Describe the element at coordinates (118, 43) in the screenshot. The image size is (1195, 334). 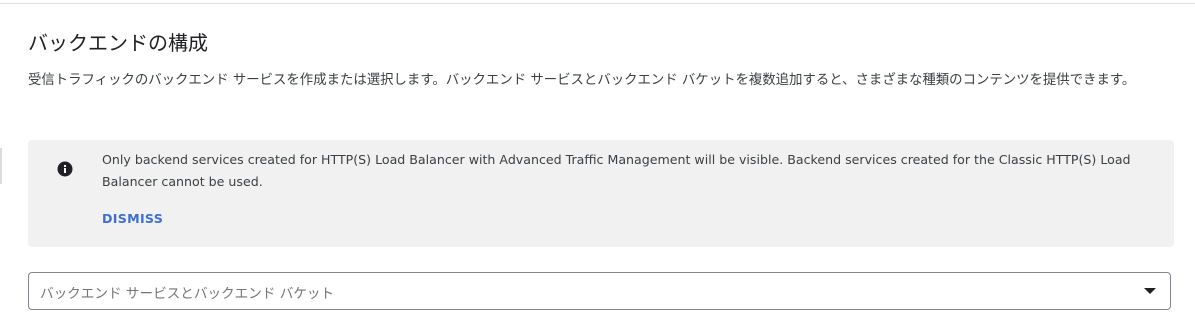
I see `section-title: バックエンドの構成` at that location.